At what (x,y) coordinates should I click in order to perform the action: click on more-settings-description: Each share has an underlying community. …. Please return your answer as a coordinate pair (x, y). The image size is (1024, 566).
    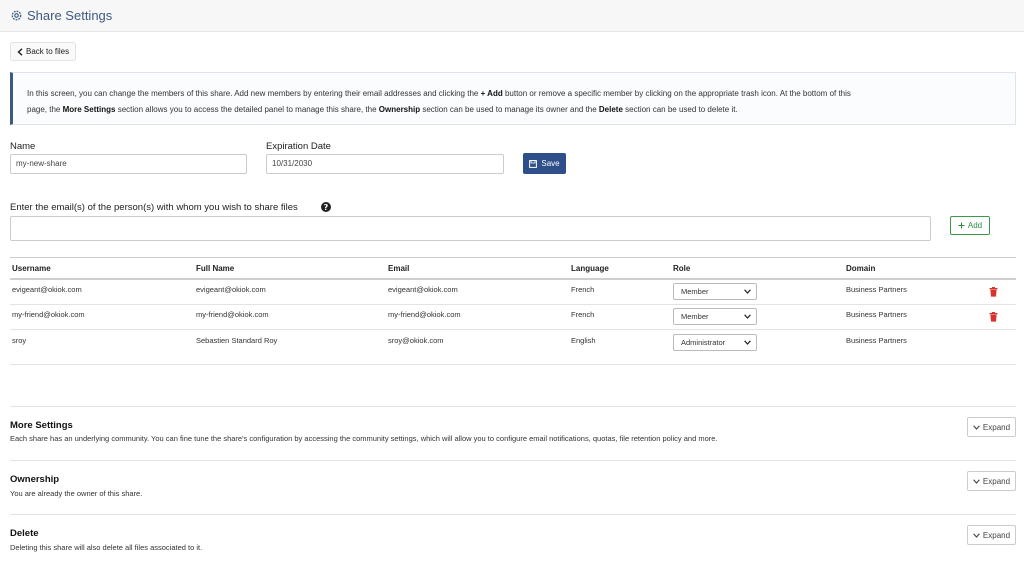
    Looking at the image, I should click on (364, 438).